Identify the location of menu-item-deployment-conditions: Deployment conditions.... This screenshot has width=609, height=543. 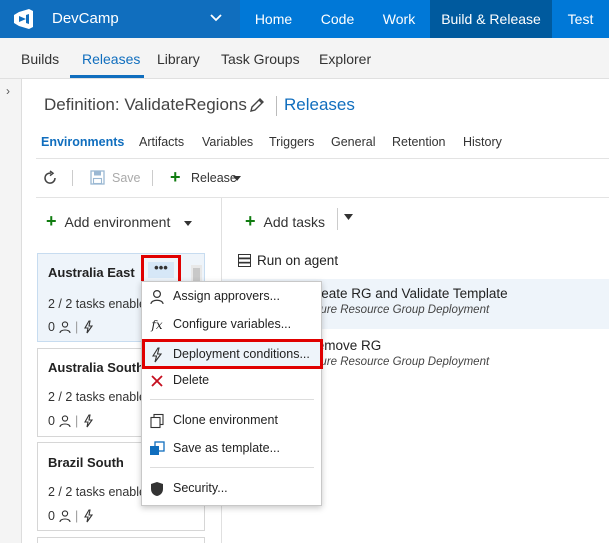
(232, 354).